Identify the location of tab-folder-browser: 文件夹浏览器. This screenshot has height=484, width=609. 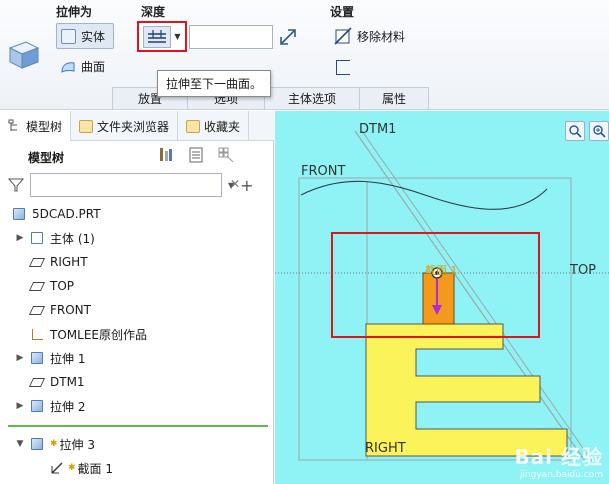
(125, 126).